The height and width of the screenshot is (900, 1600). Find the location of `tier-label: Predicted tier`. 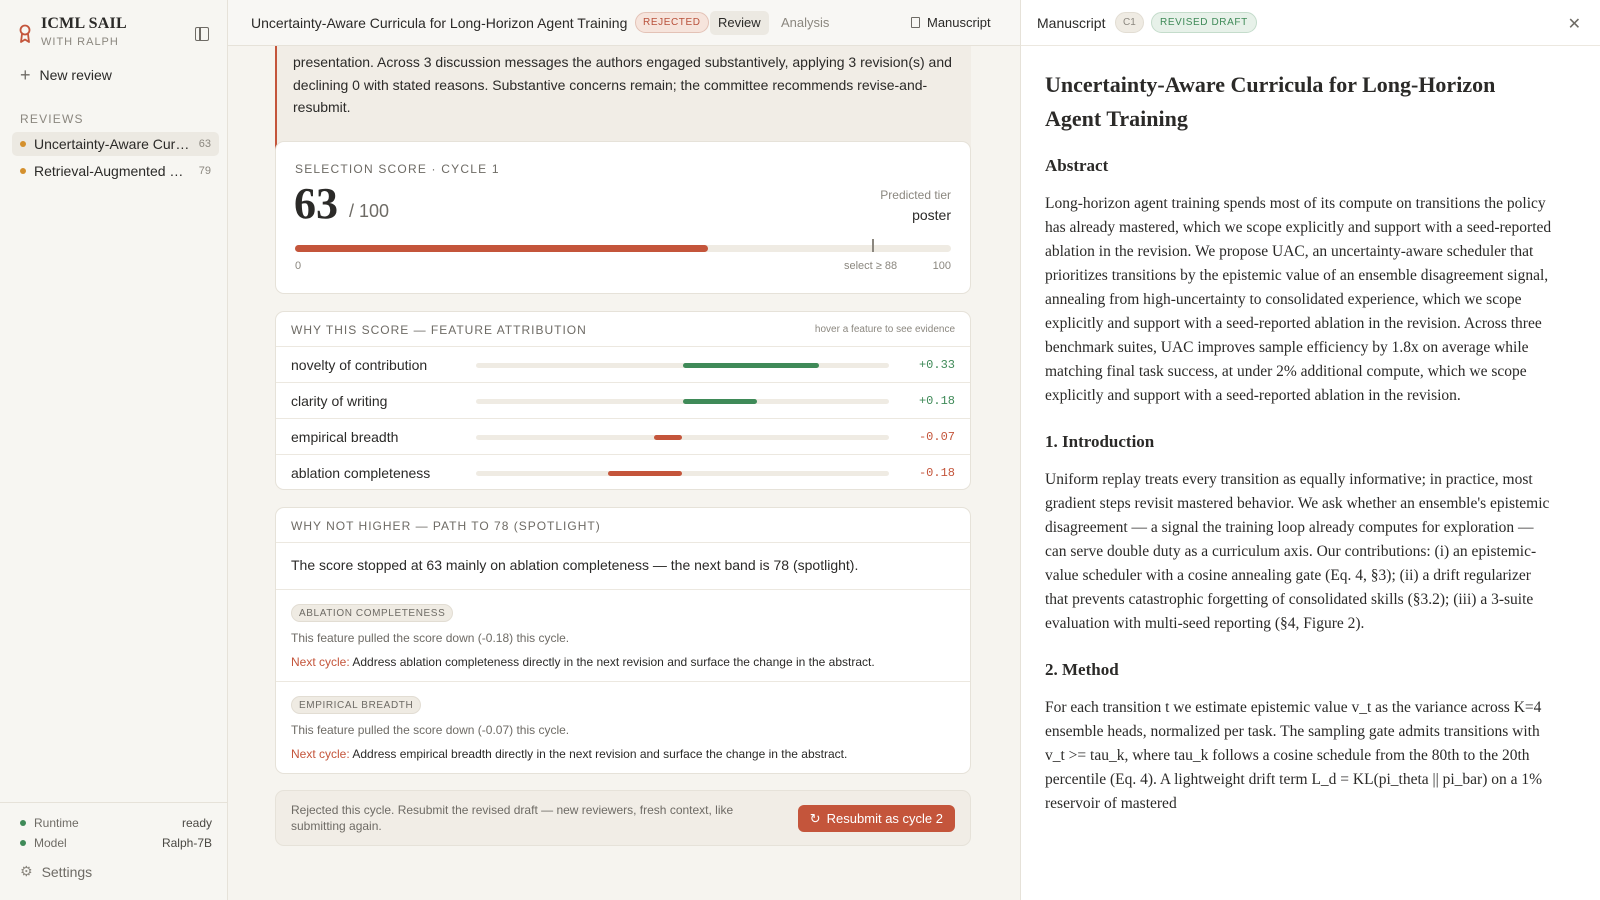

tier-label: Predicted tier is located at coordinates (915, 195).